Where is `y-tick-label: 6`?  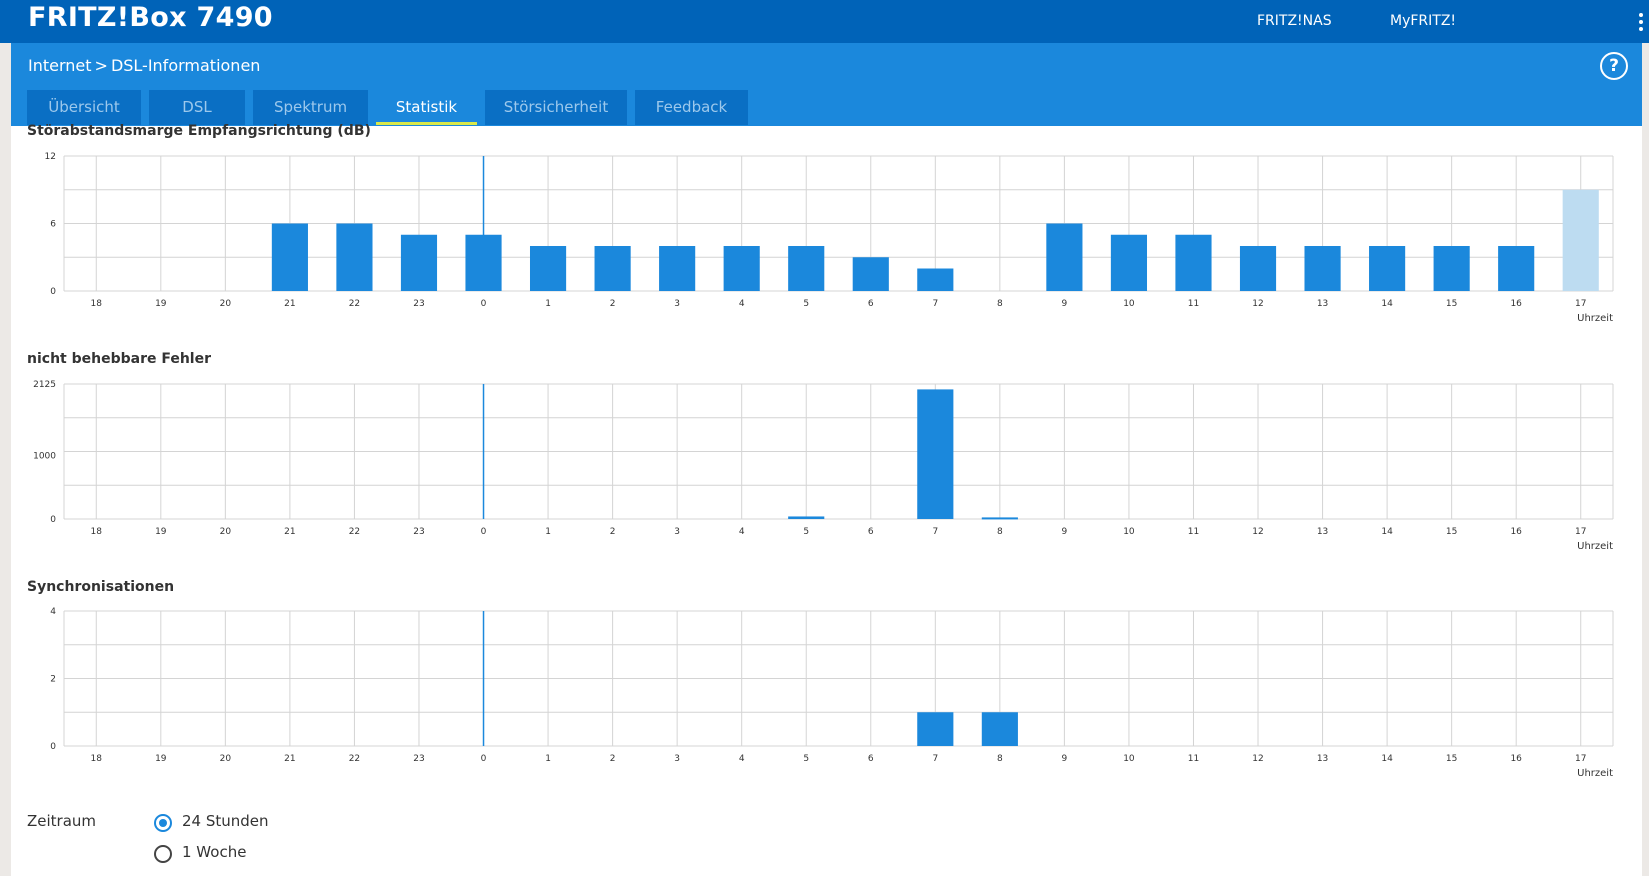
y-tick-label: 6 is located at coordinates (53, 225).